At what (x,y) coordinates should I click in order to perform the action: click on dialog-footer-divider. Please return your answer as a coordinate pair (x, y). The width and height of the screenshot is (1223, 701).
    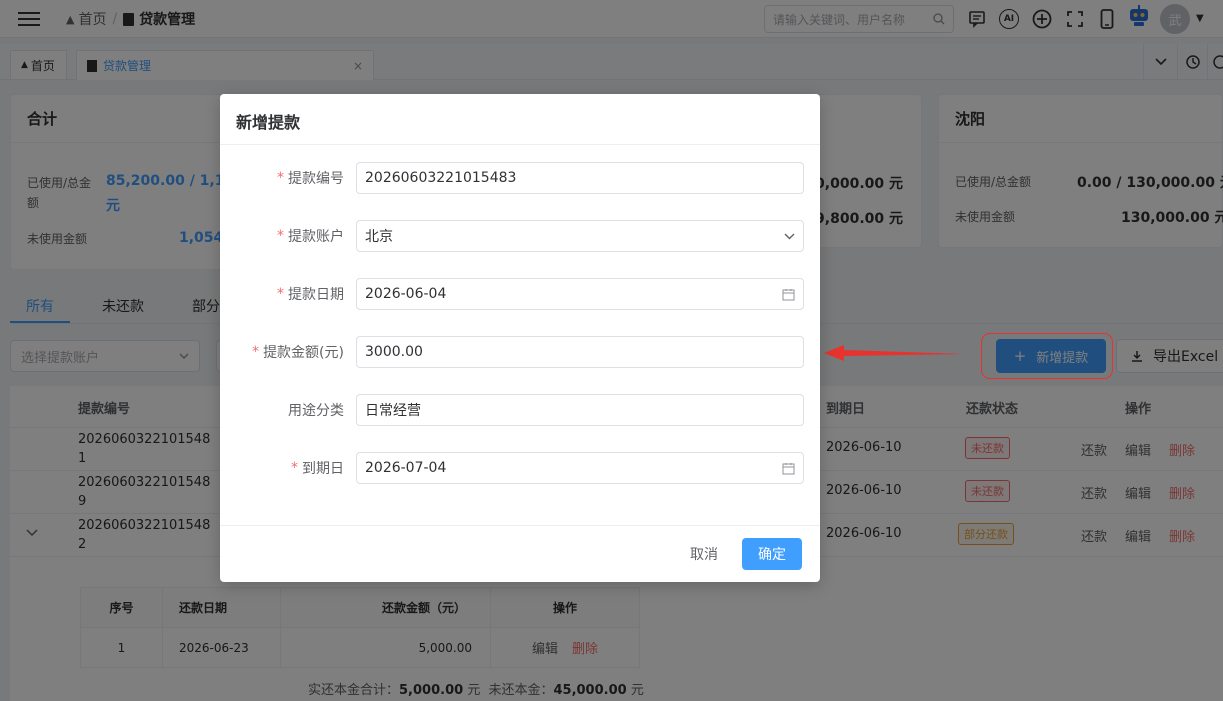
    Looking at the image, I should click on (520, 525).